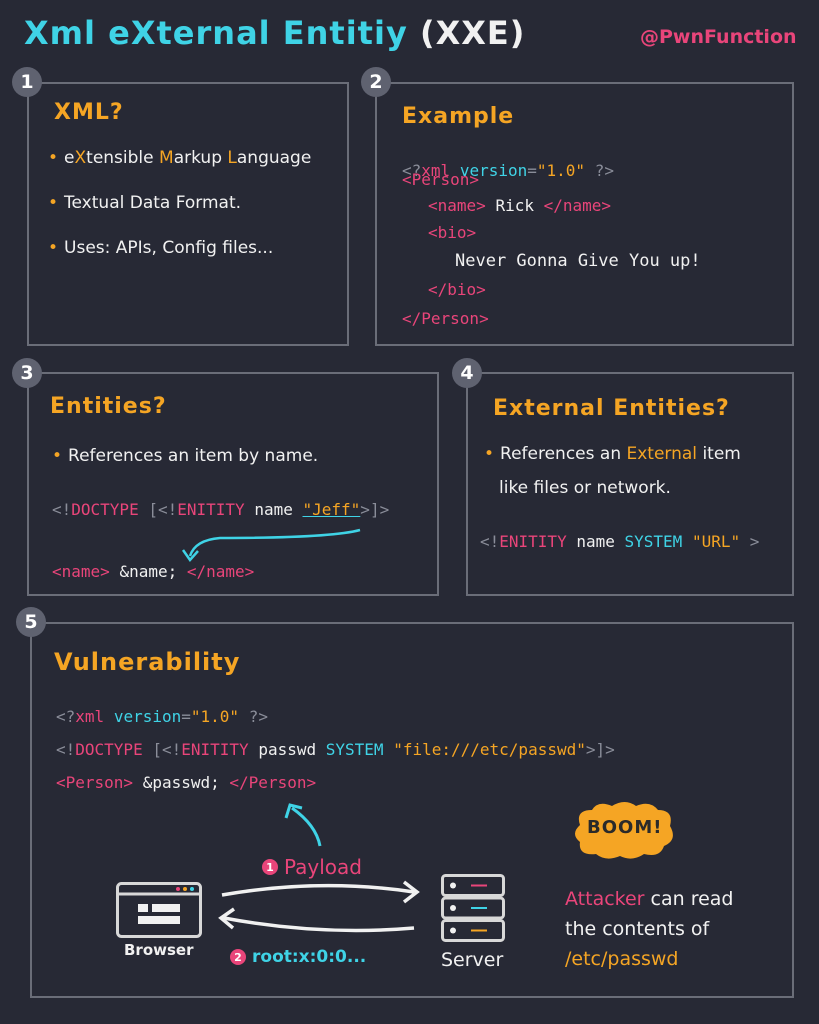  Describe the element at coordinates (578, 261) in the screenshot. I see `example-bio-text: Never Gonna Give You up!` at that location.